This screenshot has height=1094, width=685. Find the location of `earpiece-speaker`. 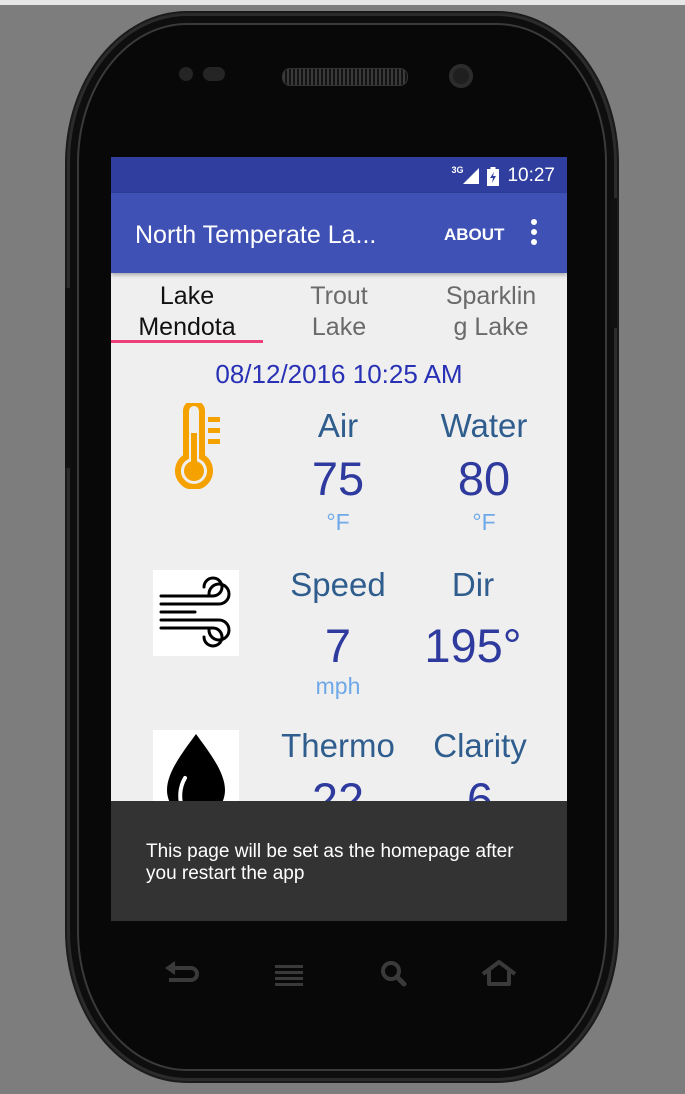

earpiece-speaker is located at coordinates (345, 77).